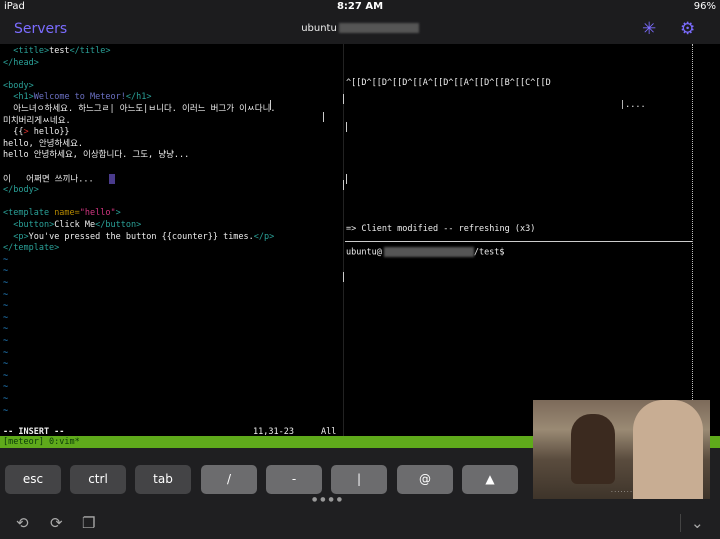 The width and height of the screenshot is (720, 539). I want to click on text-cursor, so click(111, 178).